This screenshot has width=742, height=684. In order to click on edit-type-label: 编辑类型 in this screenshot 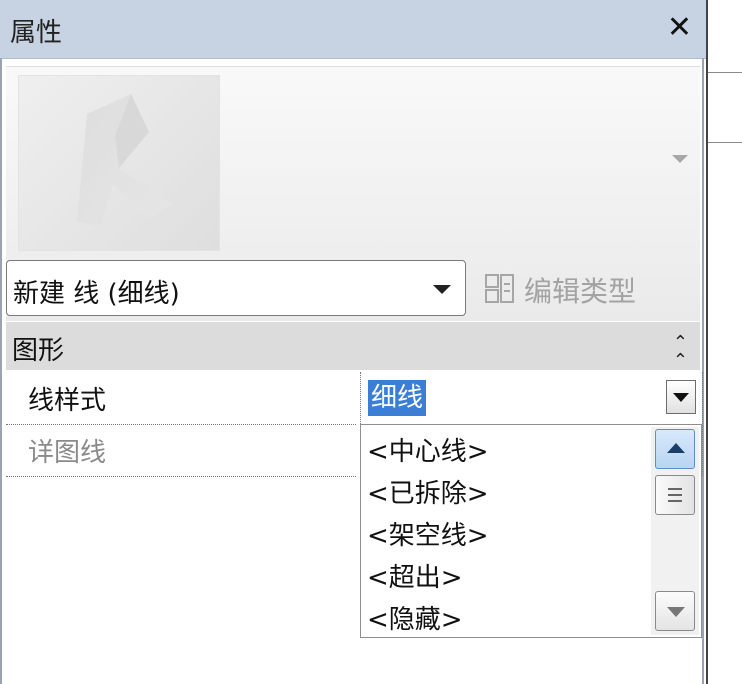, I will do `click(580, 291)`.